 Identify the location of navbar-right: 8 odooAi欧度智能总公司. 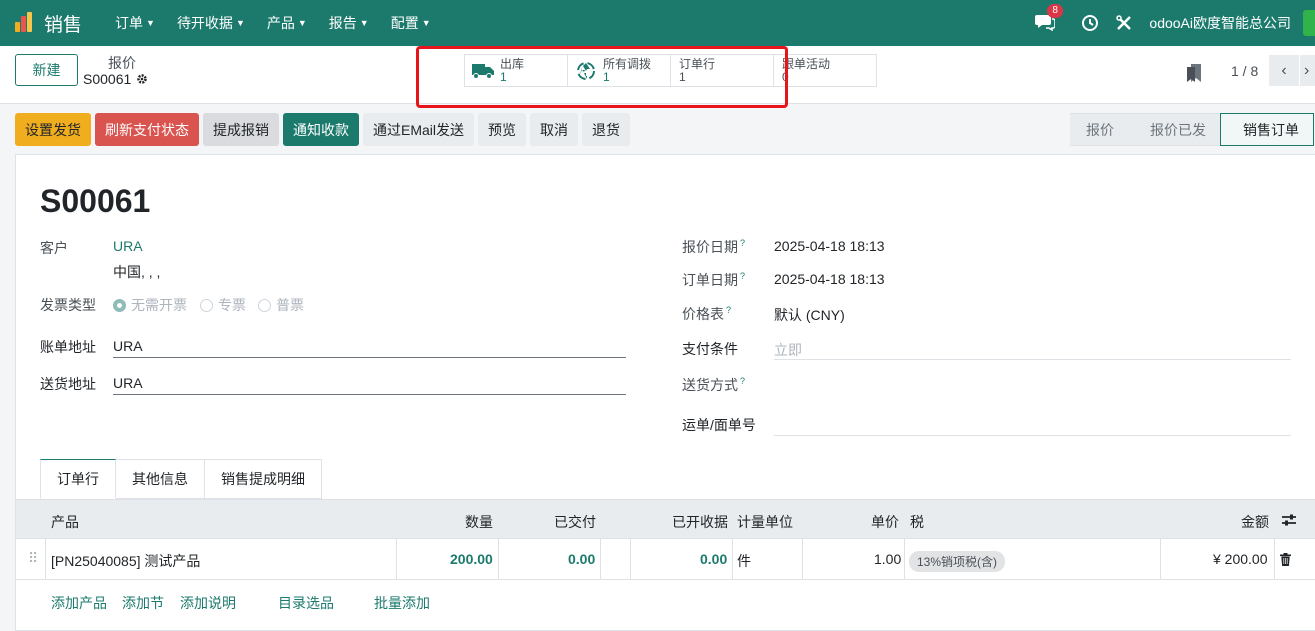
(1175, 23).